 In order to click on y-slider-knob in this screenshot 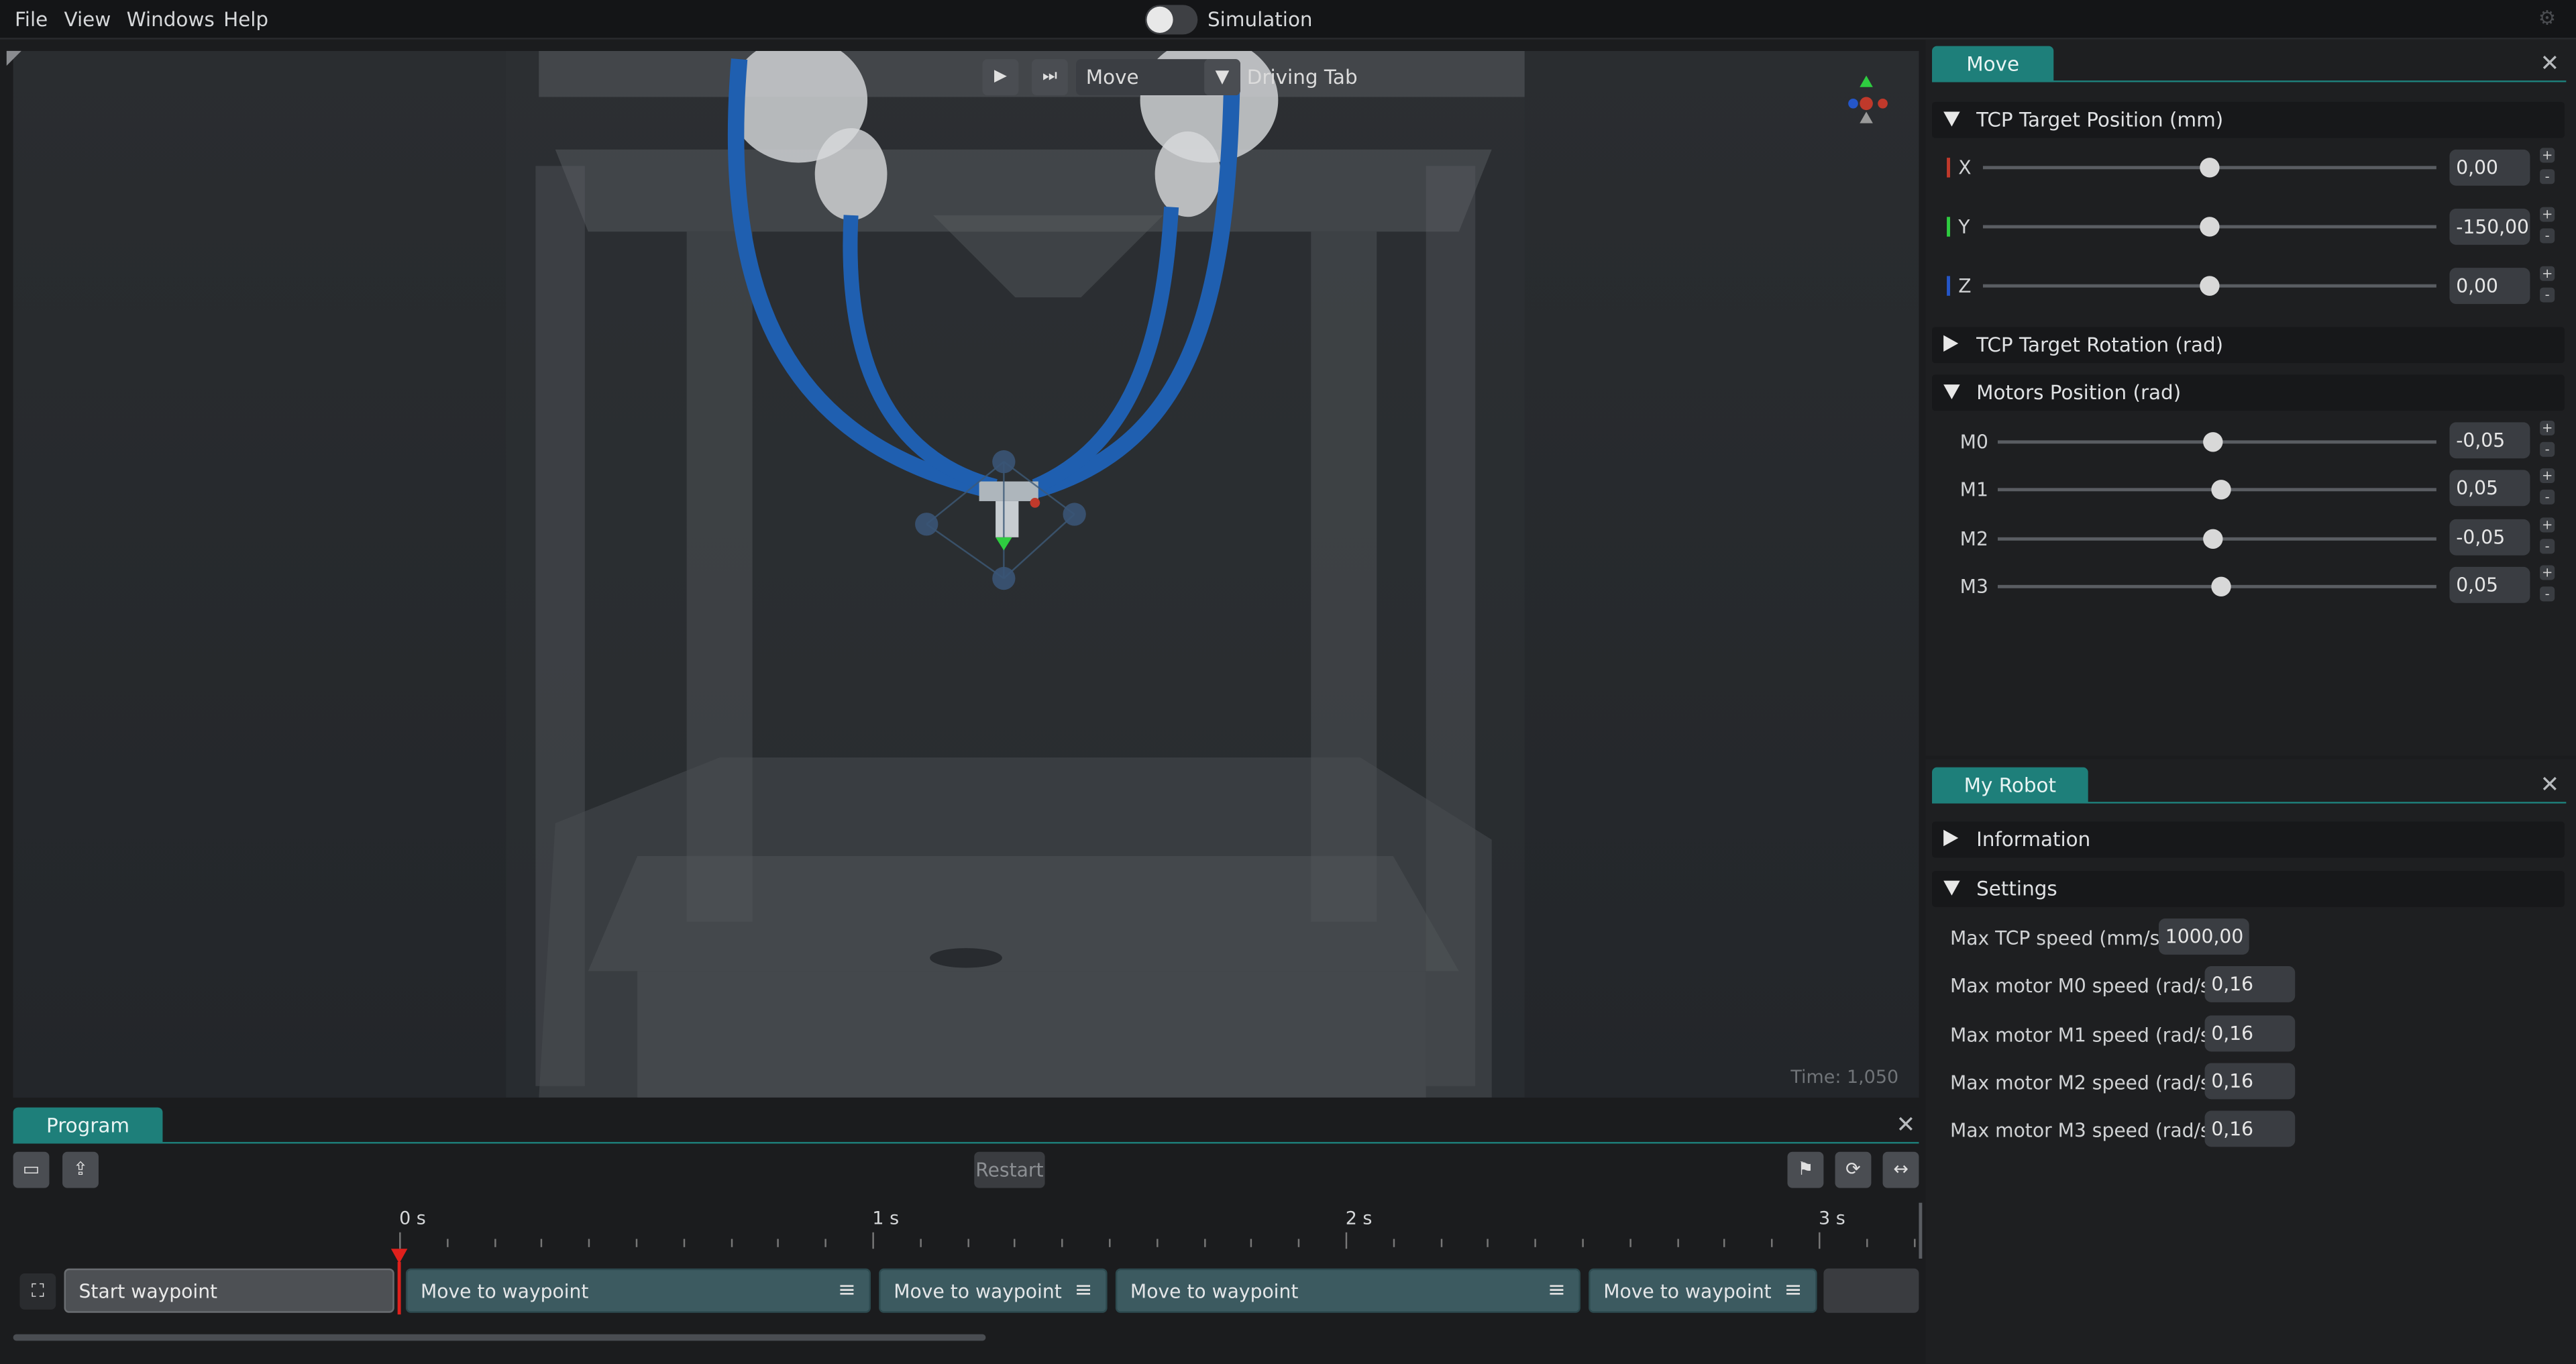, I will do `click(2210, 227)`.